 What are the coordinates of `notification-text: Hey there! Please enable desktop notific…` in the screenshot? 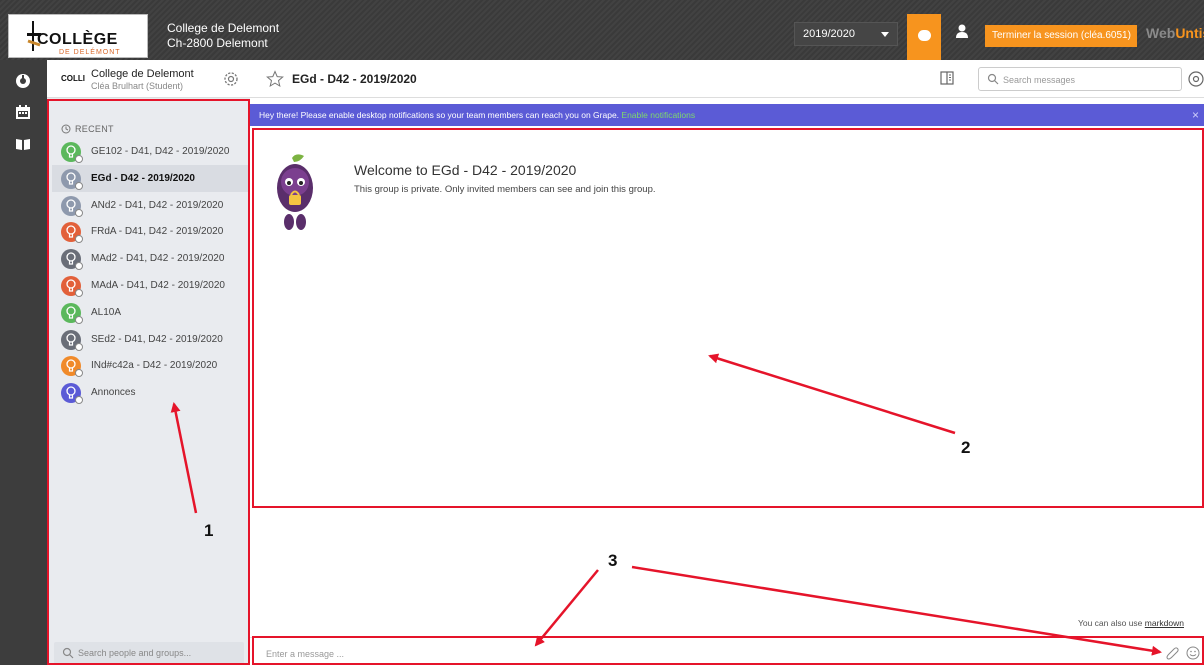 It's located at (477, 115).